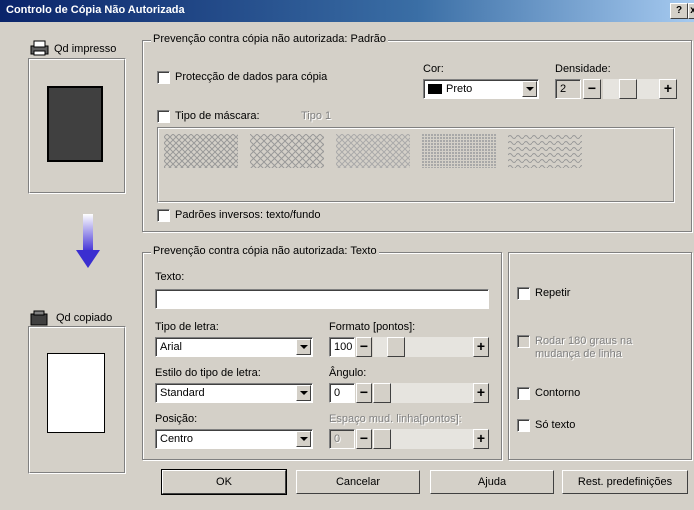 This screenshot has height=510, width=694. What do you see at coordinates (316, 116) in the screenshot?
I see `mask-type-value: Tipo 1` at bounding box center [316, 116].